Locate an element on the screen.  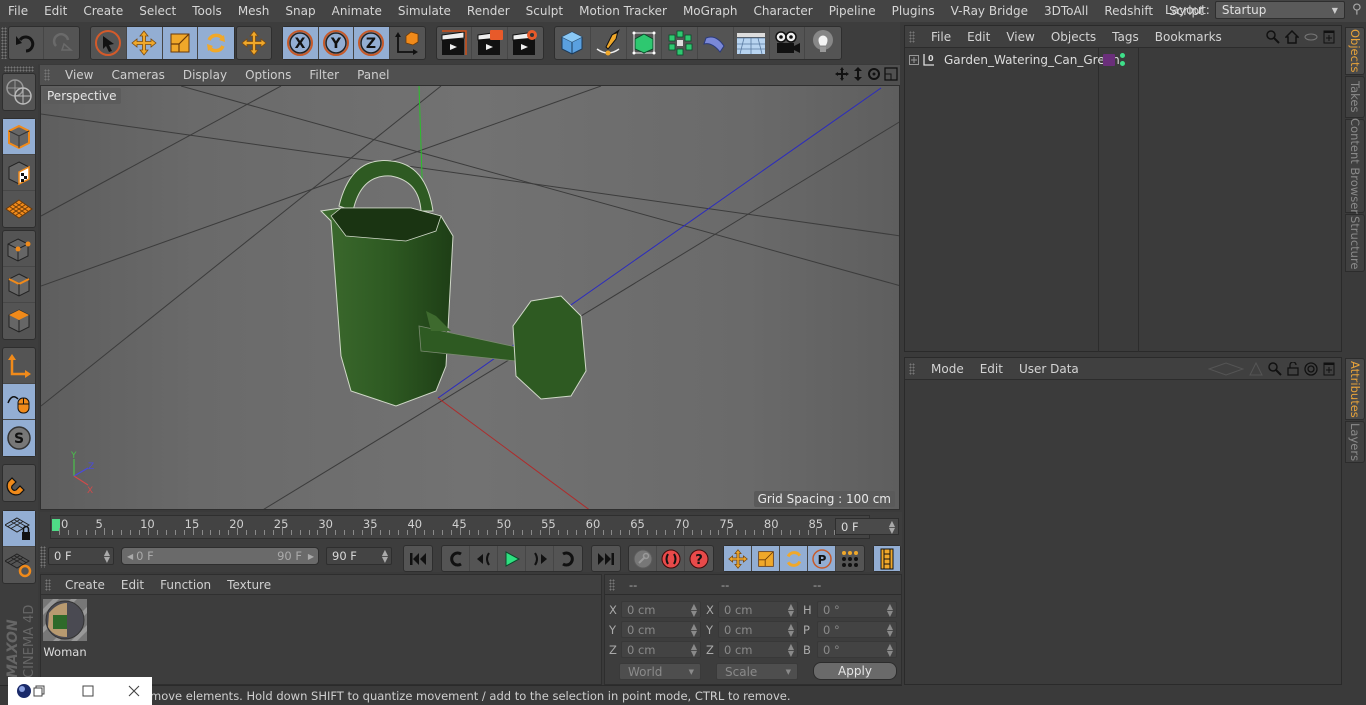
menu-3dtoall: 3DToAll is located at coordinates (1066, 11).